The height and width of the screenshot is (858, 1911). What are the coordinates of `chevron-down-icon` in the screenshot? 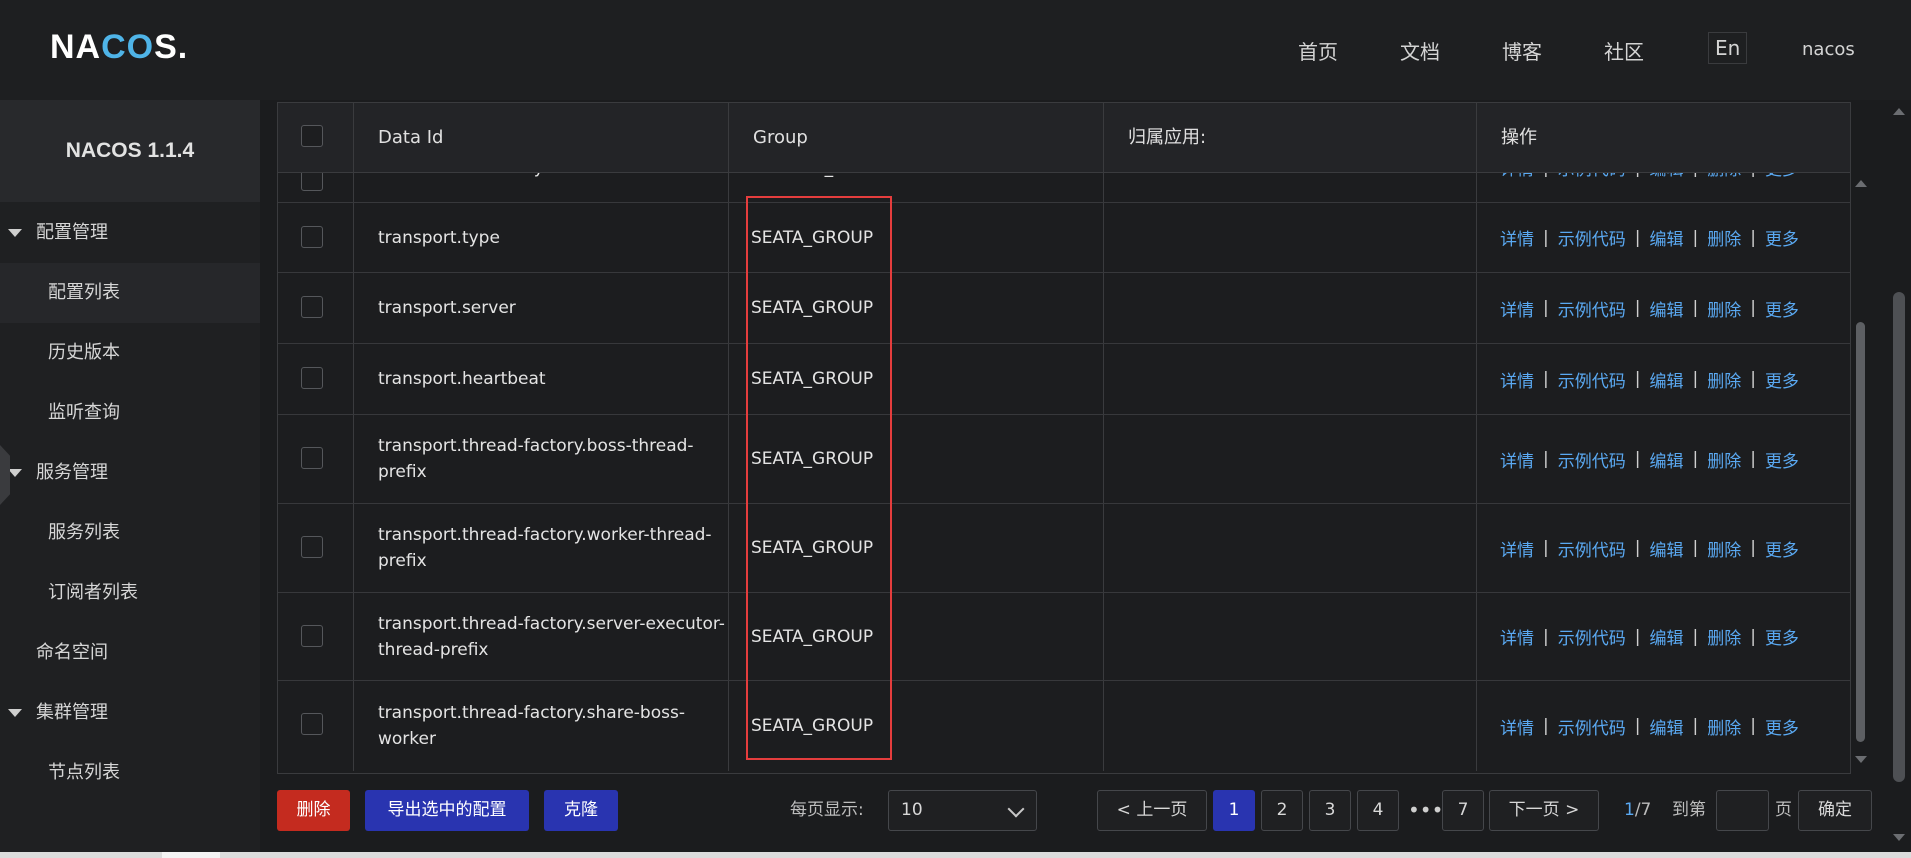 It's located at (1016, 809).